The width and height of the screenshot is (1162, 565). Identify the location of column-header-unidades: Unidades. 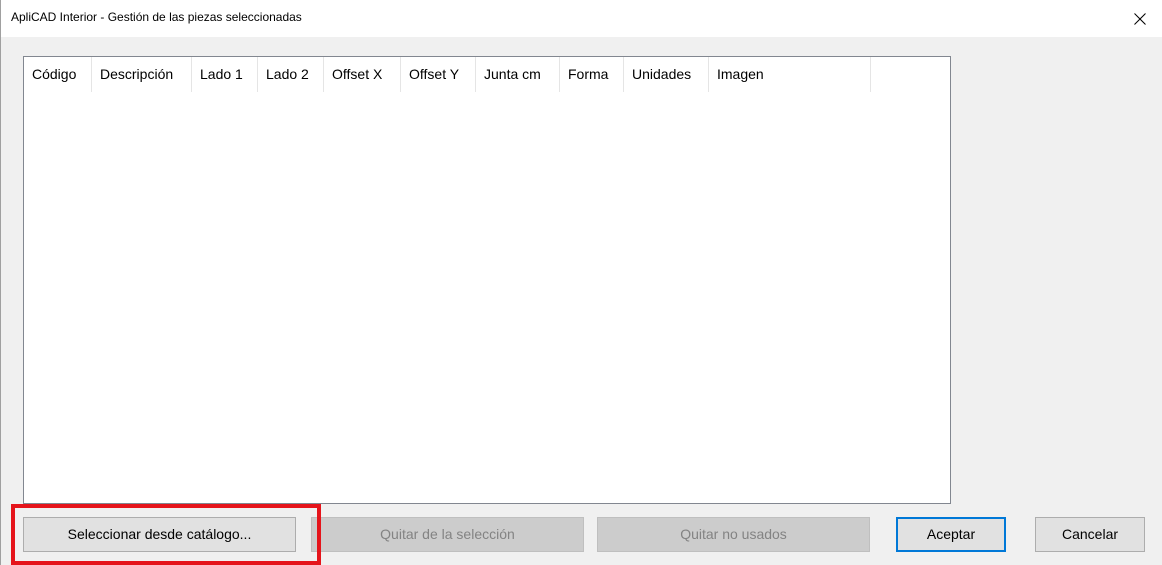
(666, 74).